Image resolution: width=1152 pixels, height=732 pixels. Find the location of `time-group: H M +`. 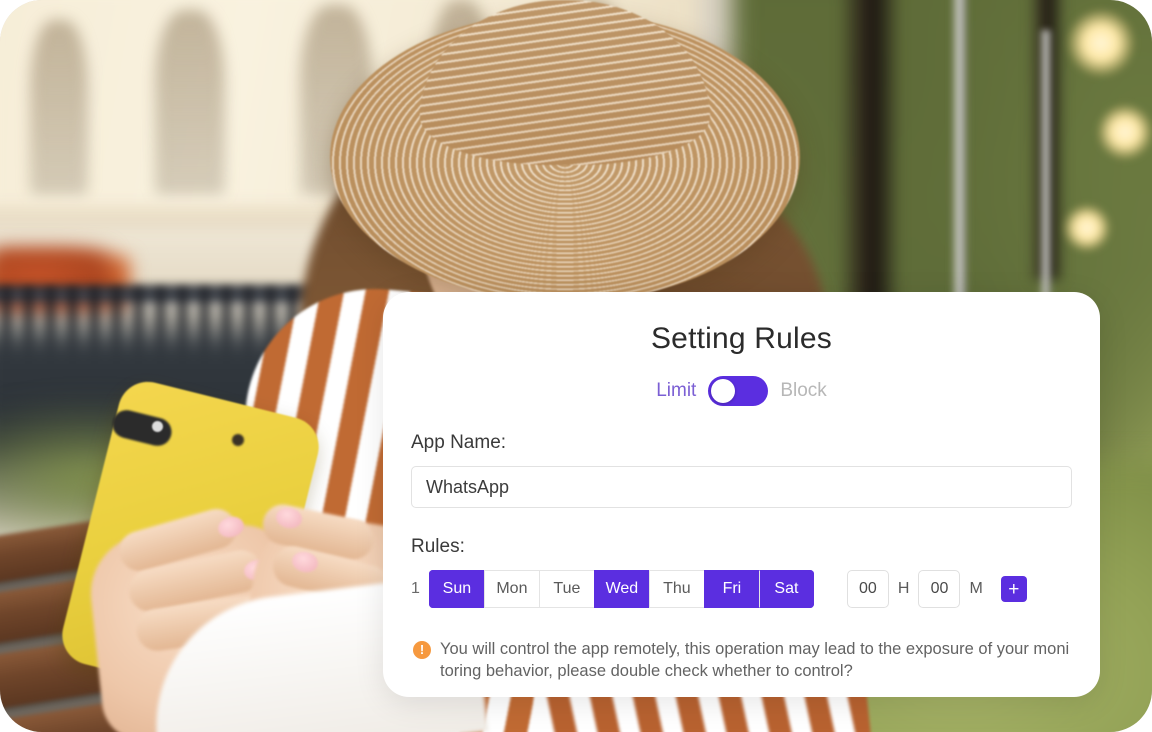

time-group: H M + is located at coordinates (936, 589).